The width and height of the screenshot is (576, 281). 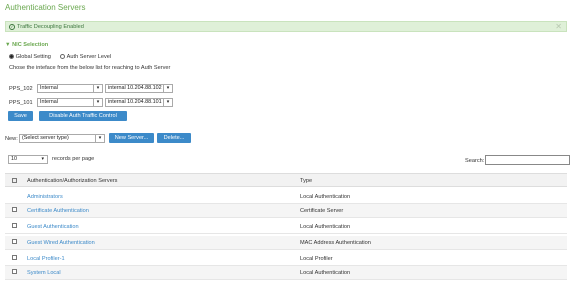 What do you see at coordinates (46, 259) in the screenshot?
I see `server-link: Local Profiler-1` at bounding box center [46, 259].